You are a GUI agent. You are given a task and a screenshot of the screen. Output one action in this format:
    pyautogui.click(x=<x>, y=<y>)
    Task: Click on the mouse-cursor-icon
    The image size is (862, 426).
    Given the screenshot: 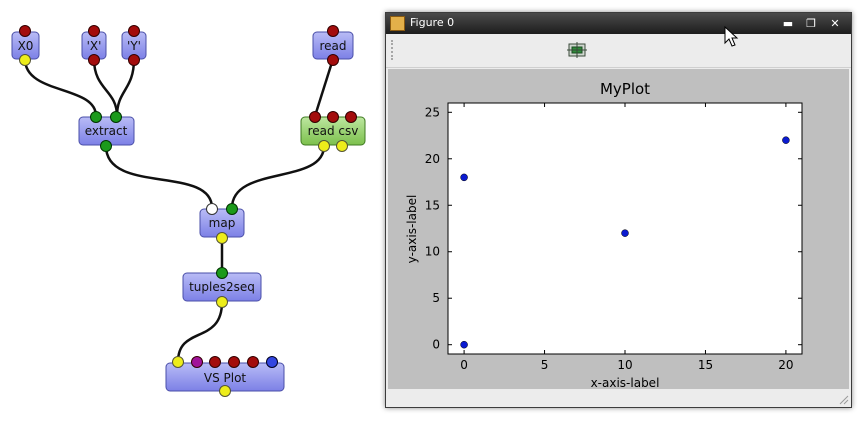 What is the action you would take?
    pyautogui.click(x=731, y=36)
    